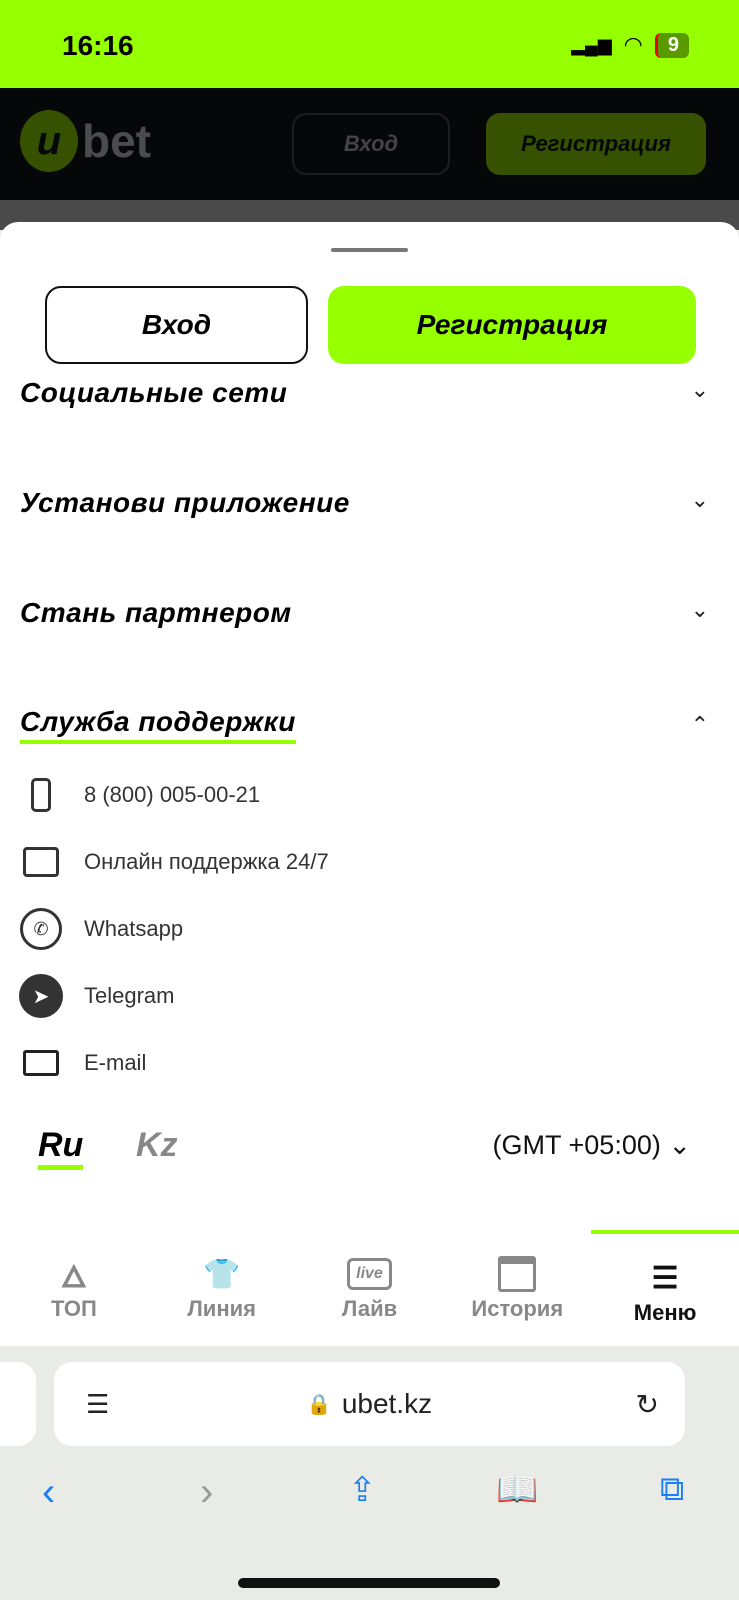 The image size is (739, 1600). Describe the element at coordinates (369, 1404) in the screenshot. I see `address-bar: ☰ 🔒 ubet.kz ↻` at that location.